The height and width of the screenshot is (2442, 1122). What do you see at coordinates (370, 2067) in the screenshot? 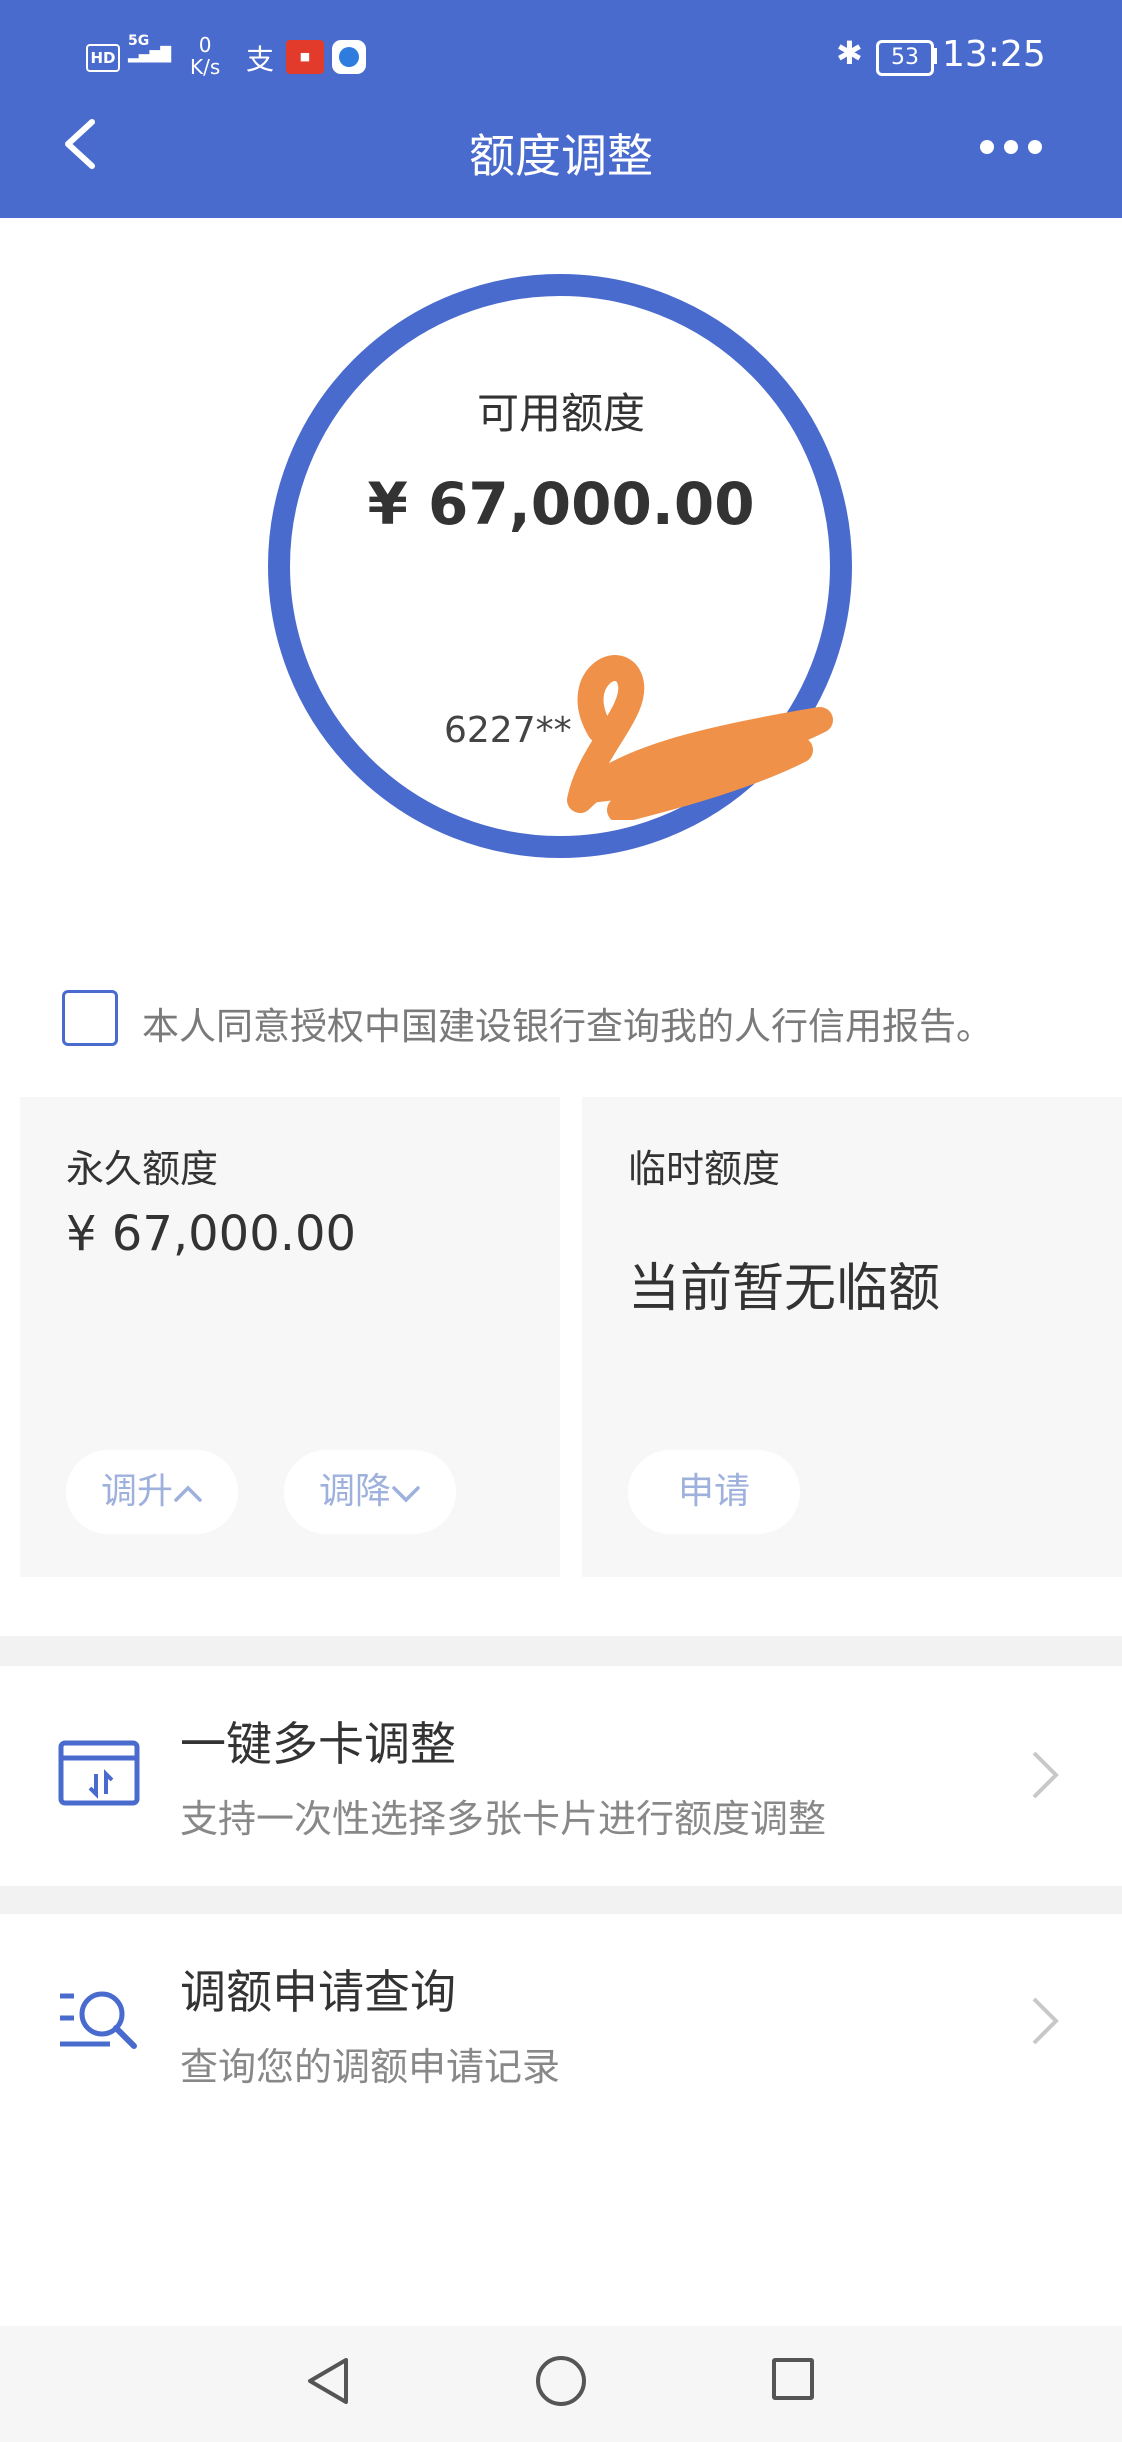
I see `adjust-query-subtitle: 查询您的调额申请记录` at bounding box center [370, 2067].